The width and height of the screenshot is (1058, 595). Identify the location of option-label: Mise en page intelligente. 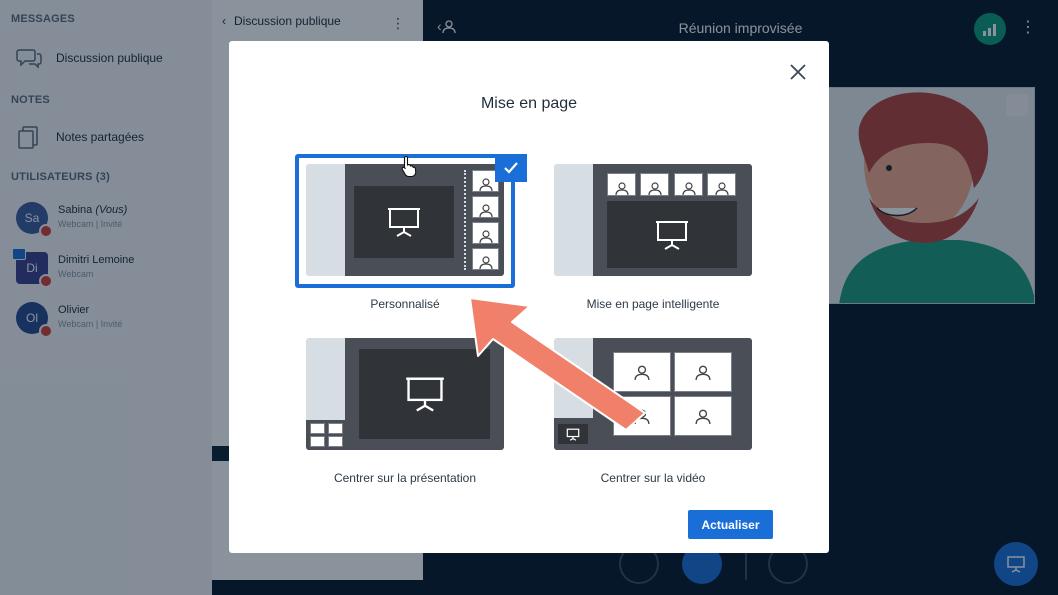
(653, 304).